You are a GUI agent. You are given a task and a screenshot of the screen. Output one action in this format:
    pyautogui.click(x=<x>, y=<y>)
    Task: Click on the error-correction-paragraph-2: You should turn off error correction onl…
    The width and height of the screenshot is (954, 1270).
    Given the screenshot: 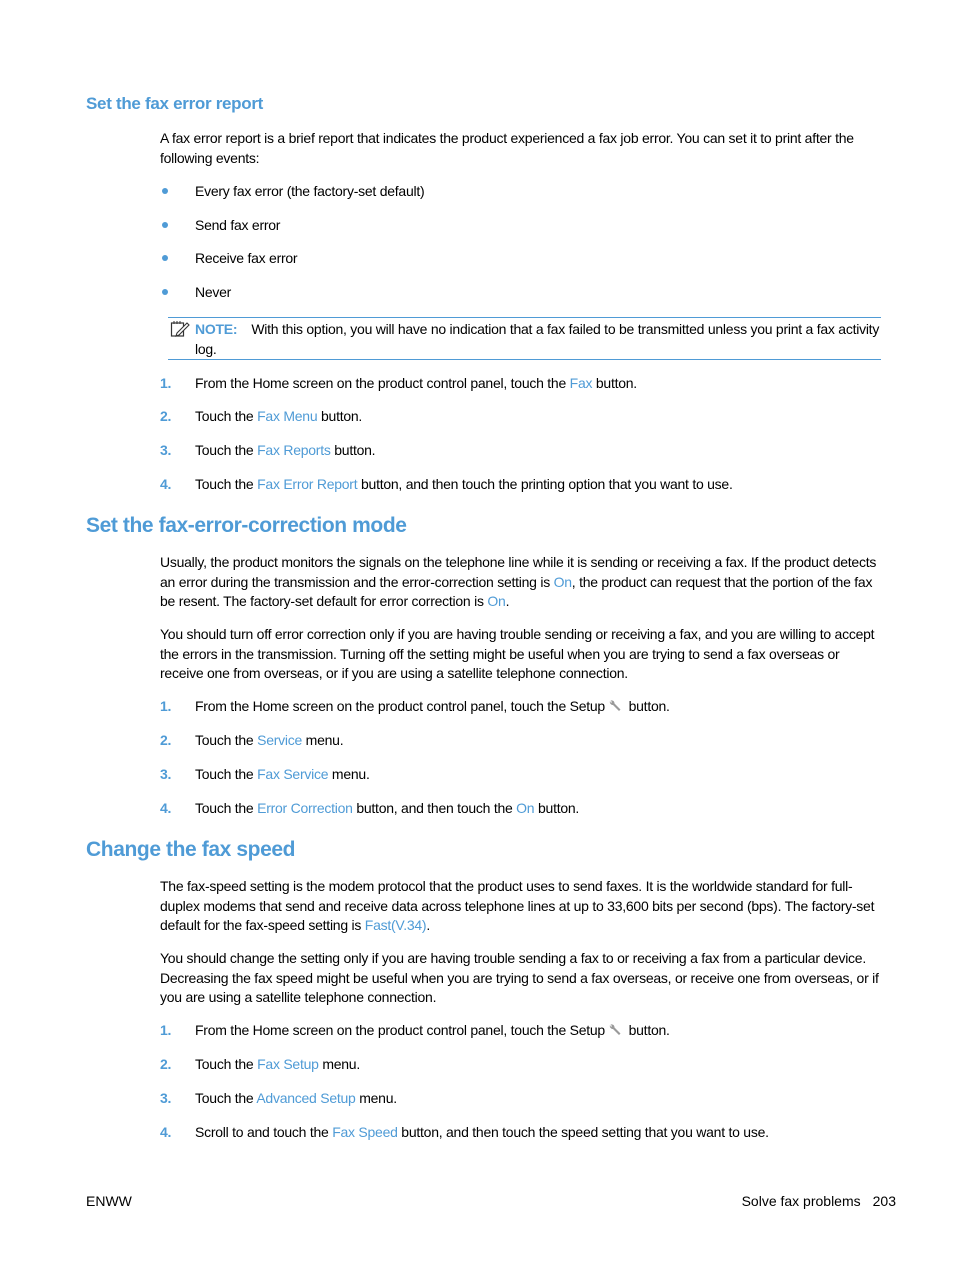 What is the action you would take?
    pyautogui.click(x=517, y=653)
    